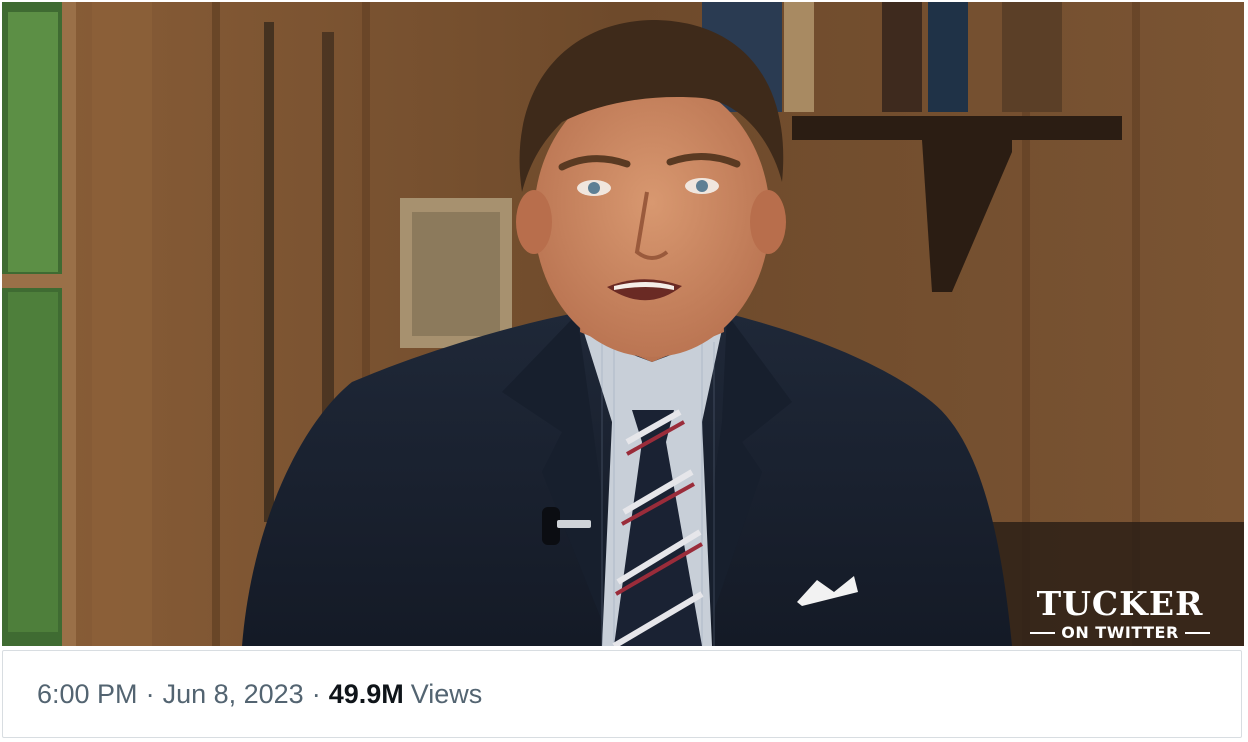  What do you see at coordinates (366, 694) in the screenshot?
I see `views-count: 49.9M` at bounding box center [366, 694].